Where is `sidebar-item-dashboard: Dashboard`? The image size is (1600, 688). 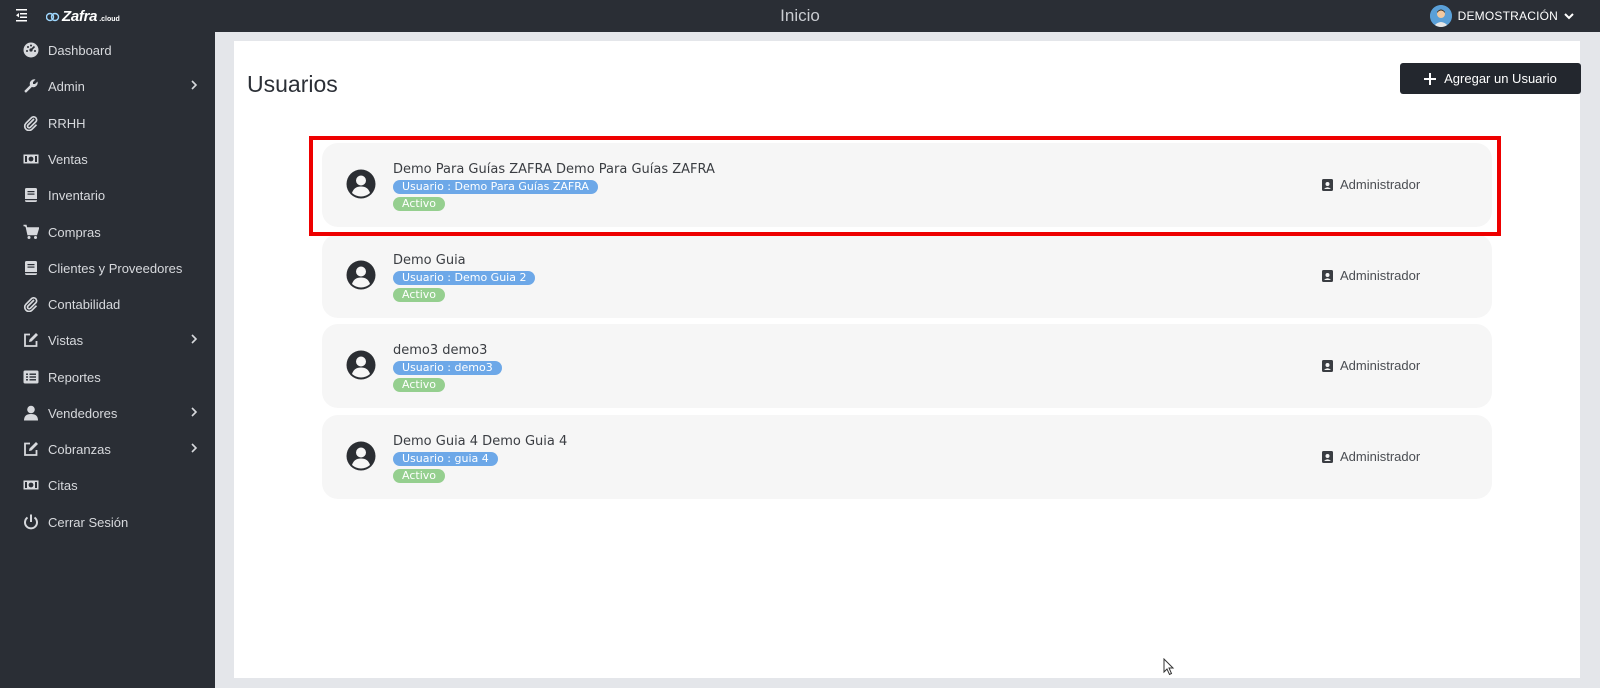 sidebar-item-dashboard: Dashboard is located at coordinates (107, 50).